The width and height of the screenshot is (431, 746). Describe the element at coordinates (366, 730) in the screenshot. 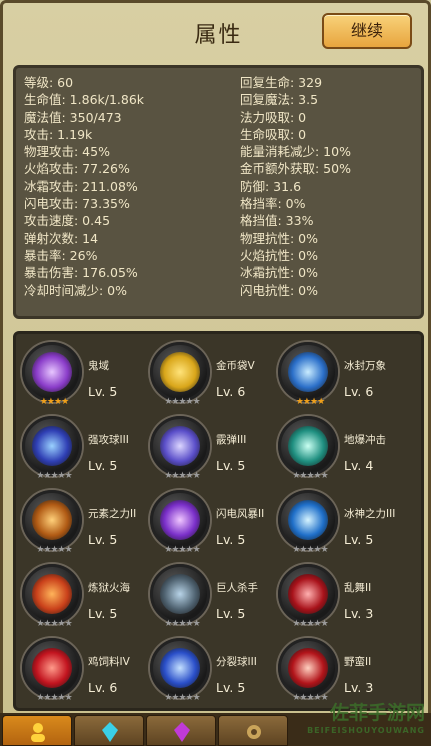

I see `watermark-subtext: BEIFEISHOUYOUWANG` at that location.